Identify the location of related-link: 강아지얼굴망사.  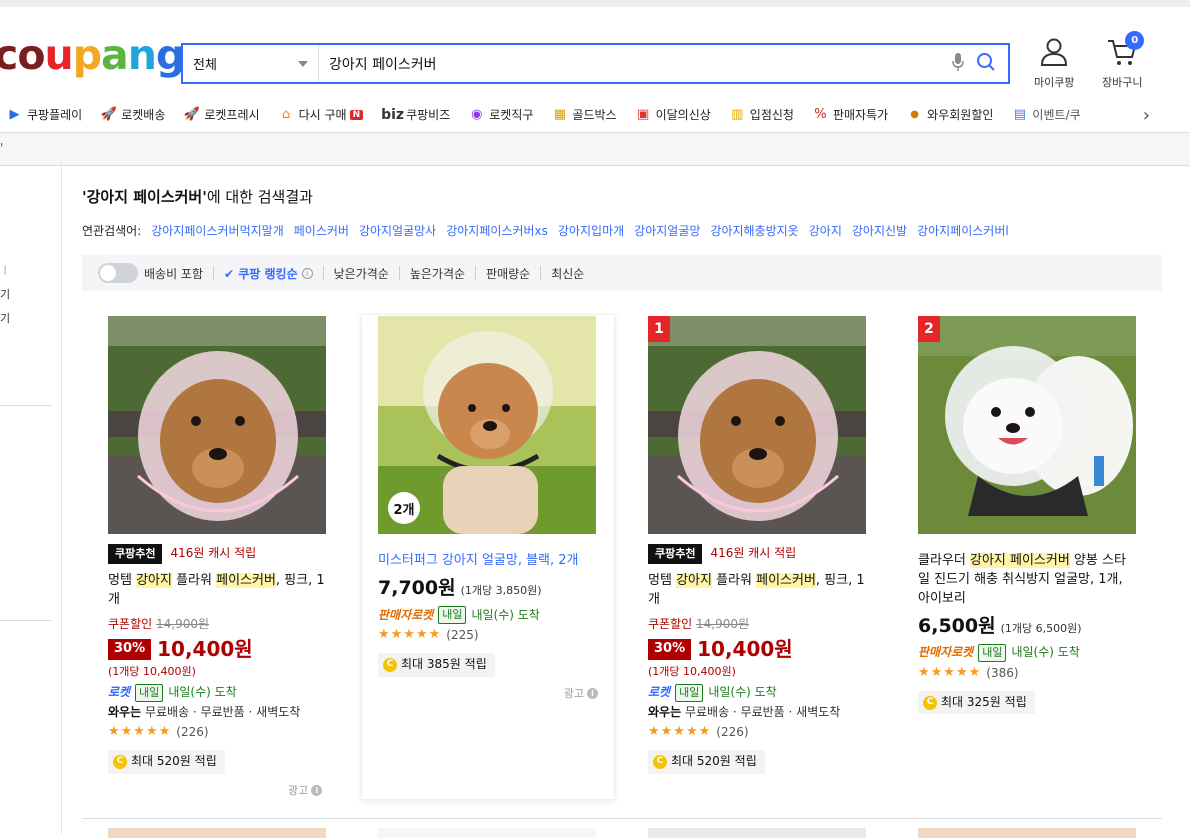
(397, 230).